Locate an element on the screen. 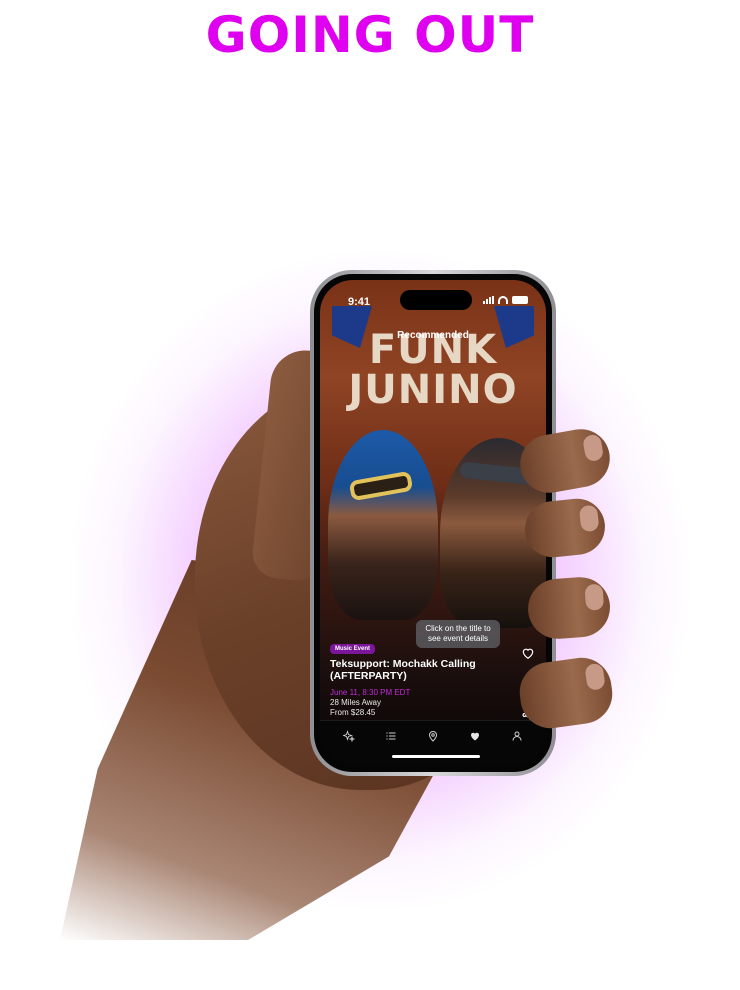  event-date: June 11, 8:30 PM EDT is located at coordinates (370, 692).